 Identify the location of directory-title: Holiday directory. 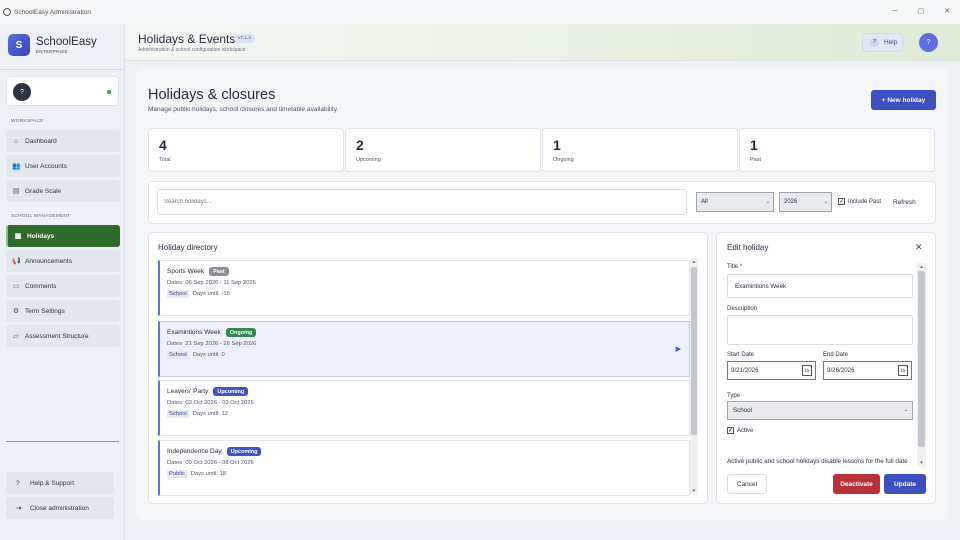
(188, 247).